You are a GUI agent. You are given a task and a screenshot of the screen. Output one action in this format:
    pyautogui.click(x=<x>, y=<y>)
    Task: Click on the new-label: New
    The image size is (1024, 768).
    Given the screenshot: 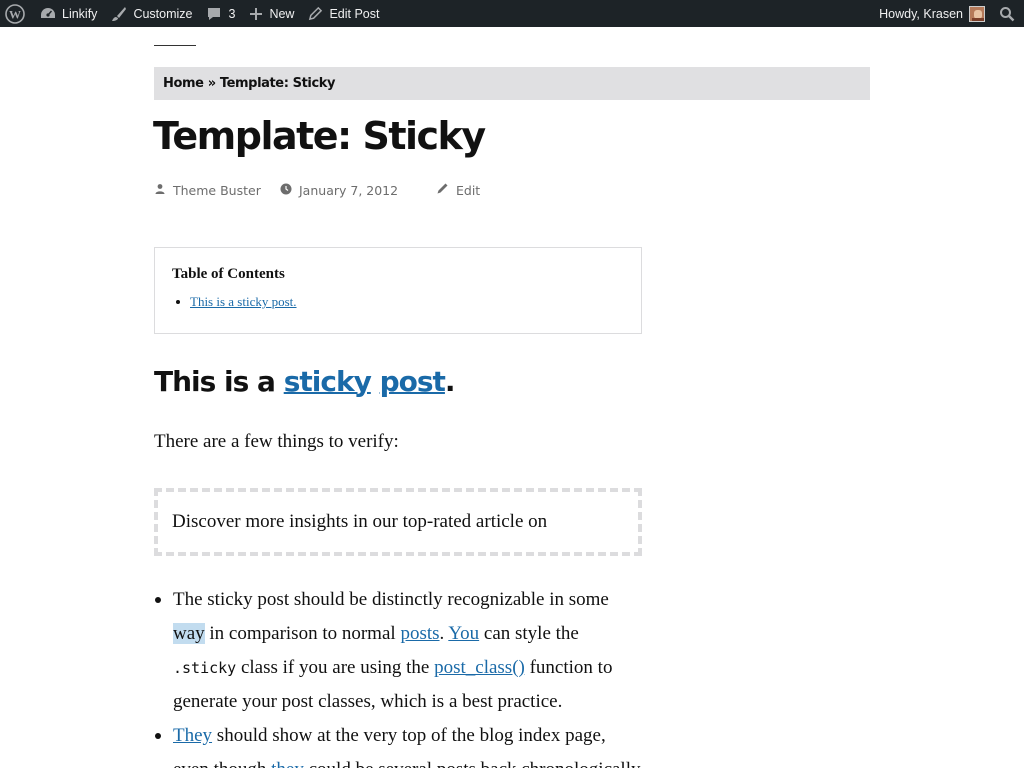 What is the action you would take?
    pyautogui.click(x=282, y=13)
    